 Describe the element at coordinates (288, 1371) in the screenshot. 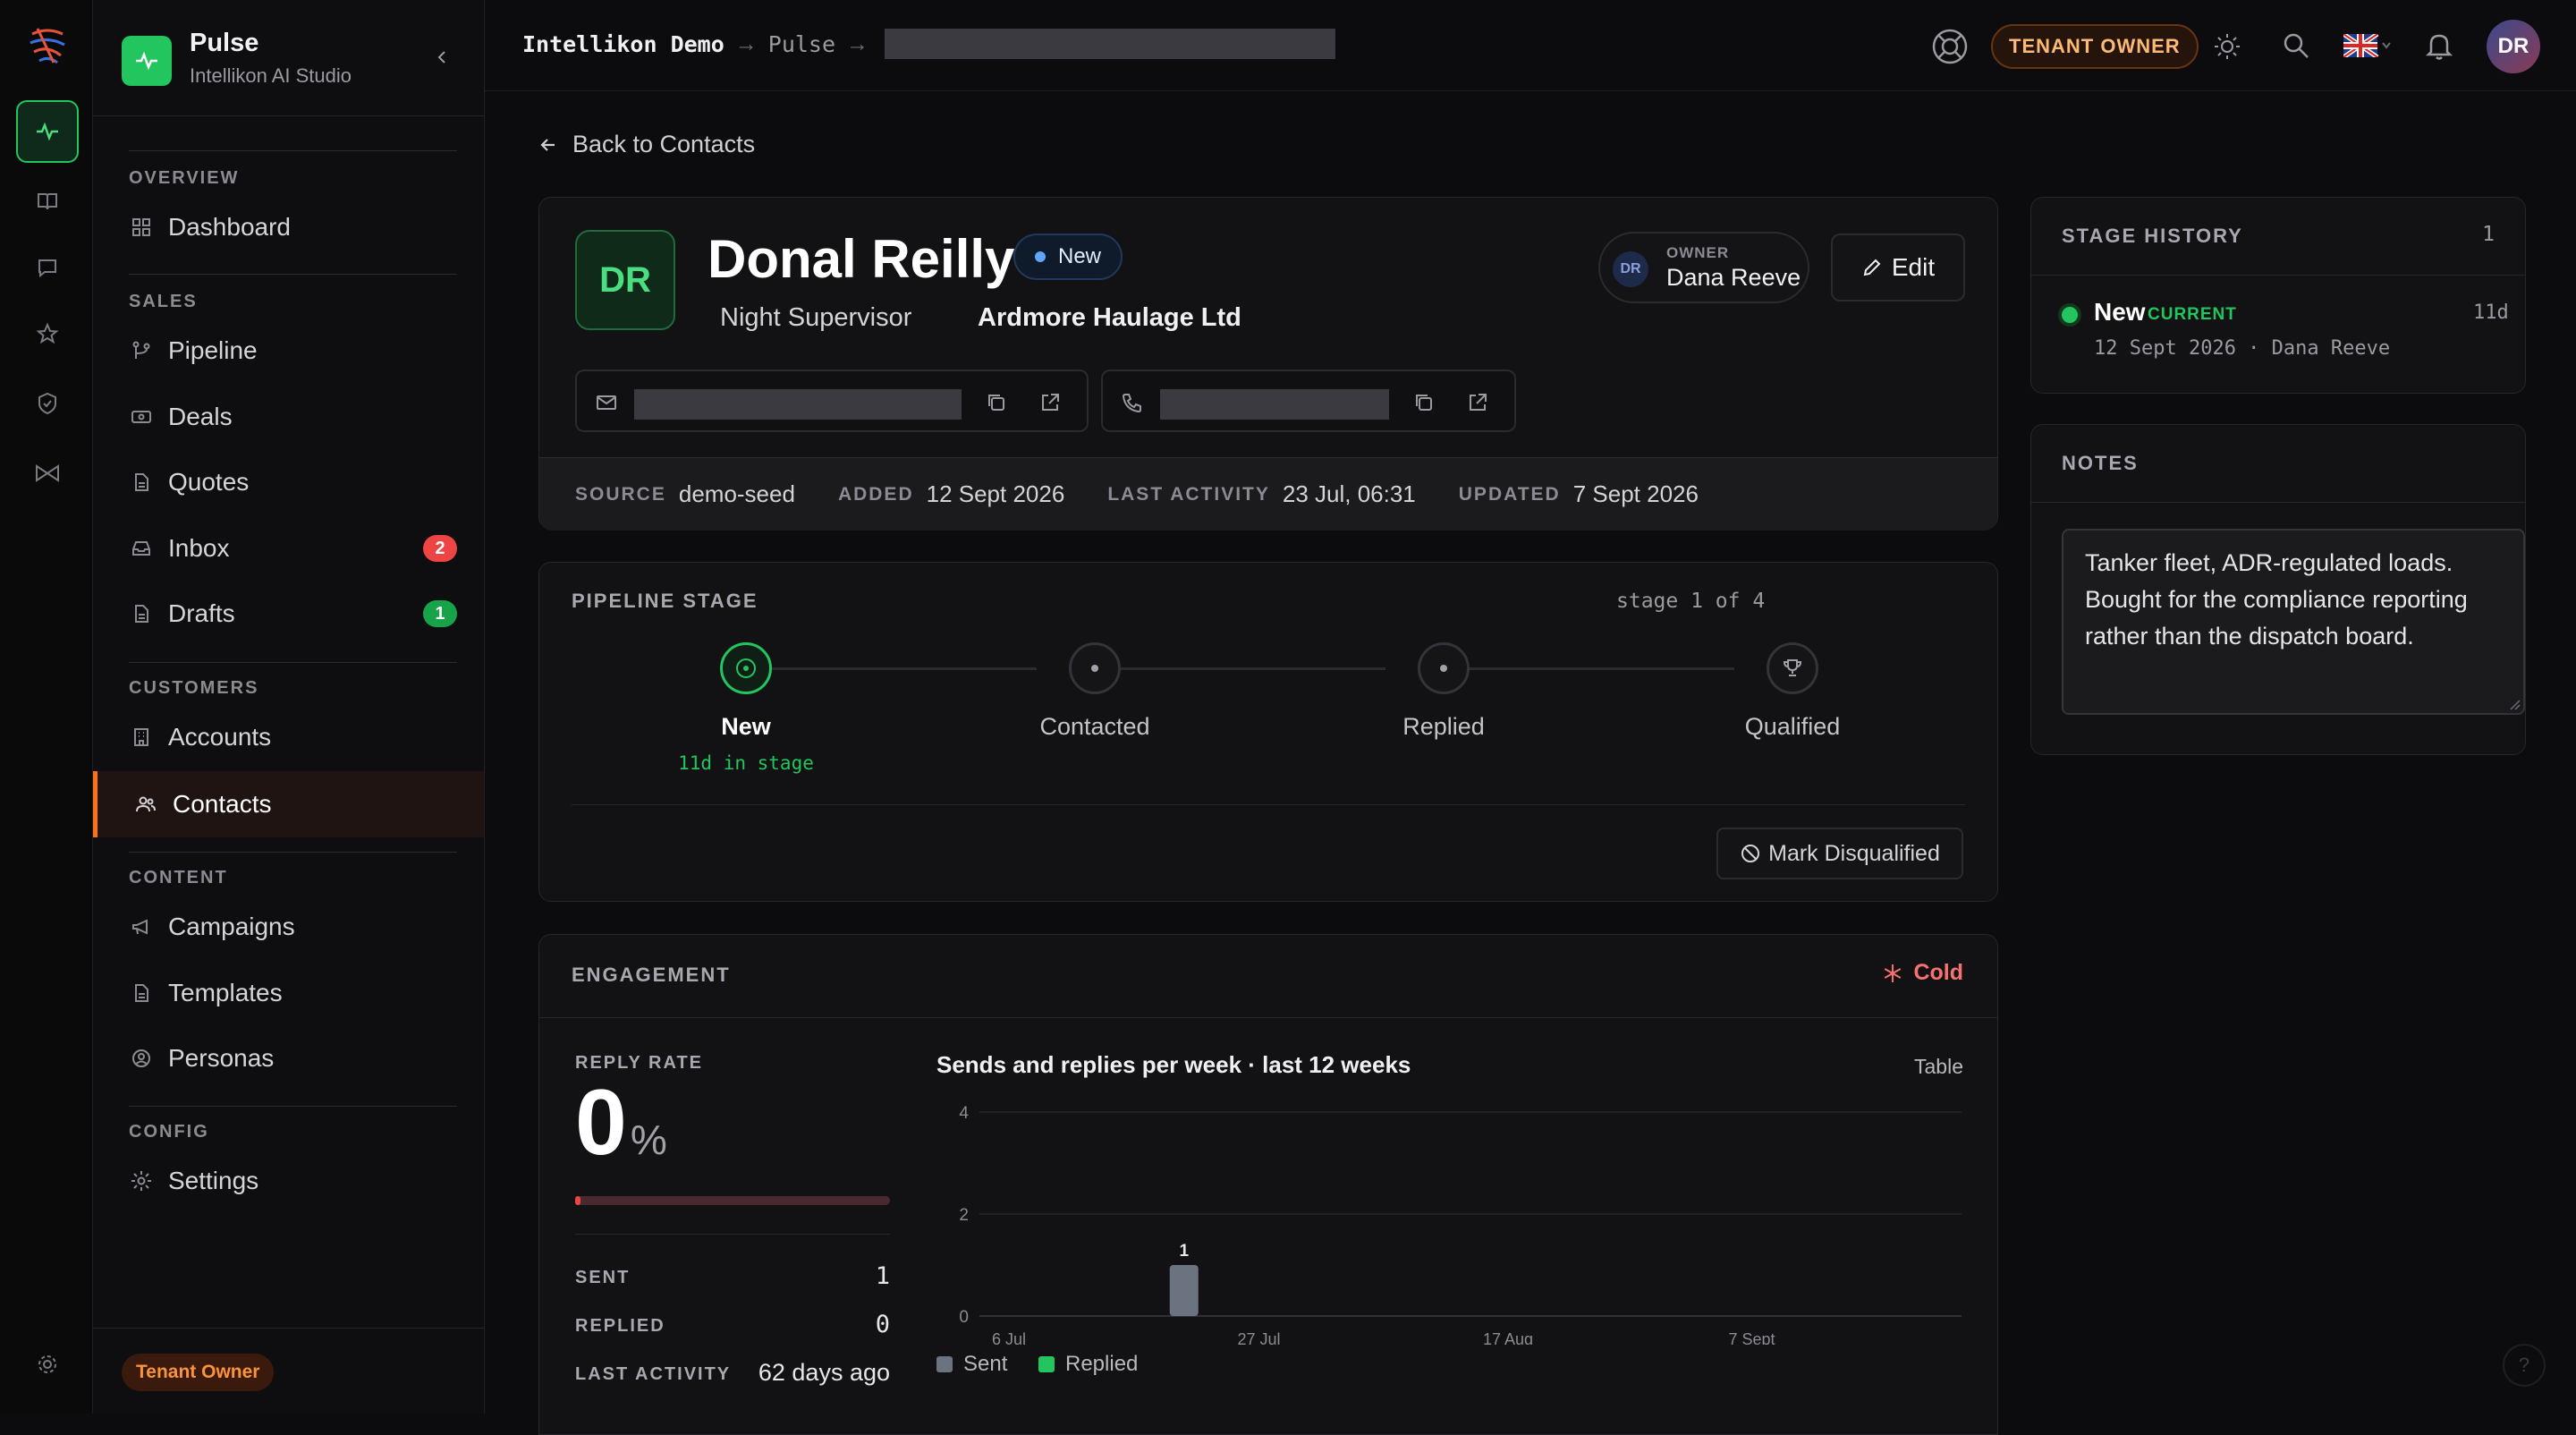

I see `sidebar-footer: Tenant Owner` at that location.